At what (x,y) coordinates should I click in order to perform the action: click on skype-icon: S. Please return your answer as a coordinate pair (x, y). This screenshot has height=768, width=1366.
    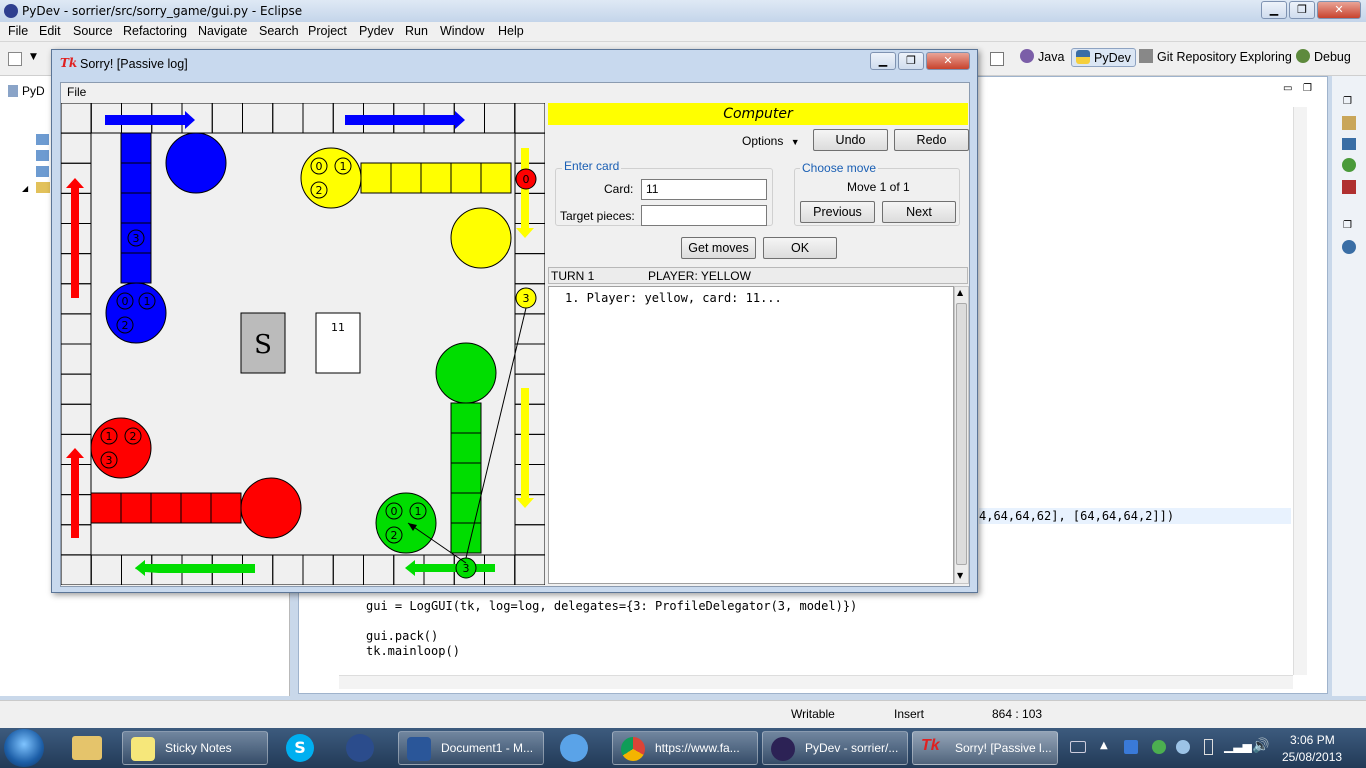
    Looking at the image, I should click on (300, 748).